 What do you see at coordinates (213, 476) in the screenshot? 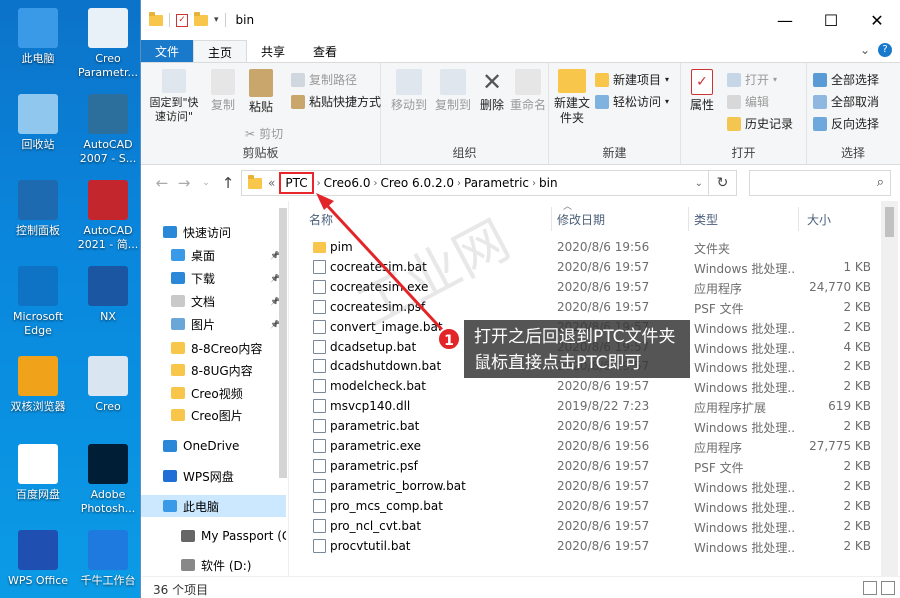
I see `nav-item: WPS网盘` at bounding box center [213, 476].